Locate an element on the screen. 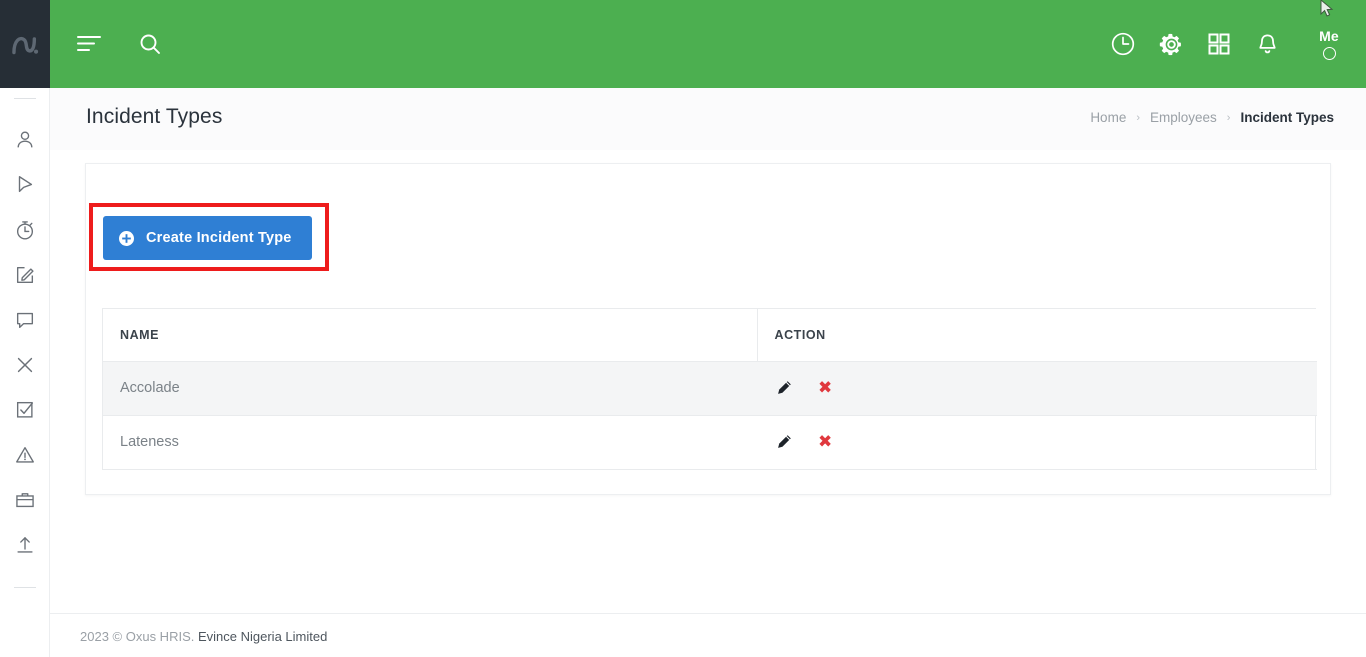  edit-note-icon is located at coordinates (25, 274).